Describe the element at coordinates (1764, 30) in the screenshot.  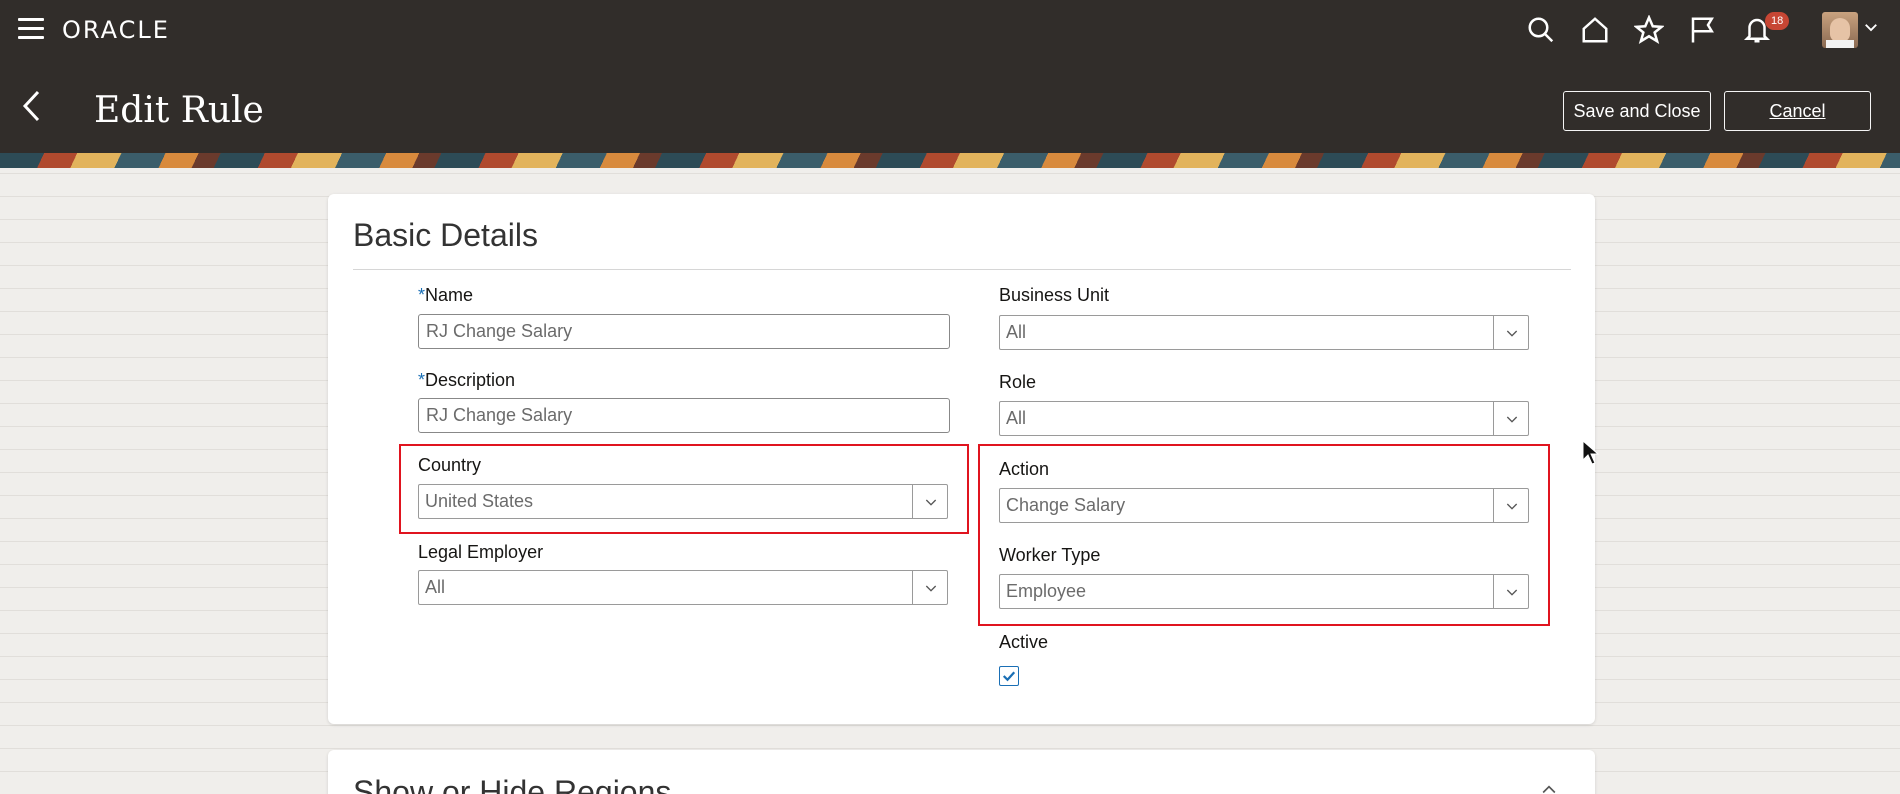
I see `bell-icon: 18` at that location.